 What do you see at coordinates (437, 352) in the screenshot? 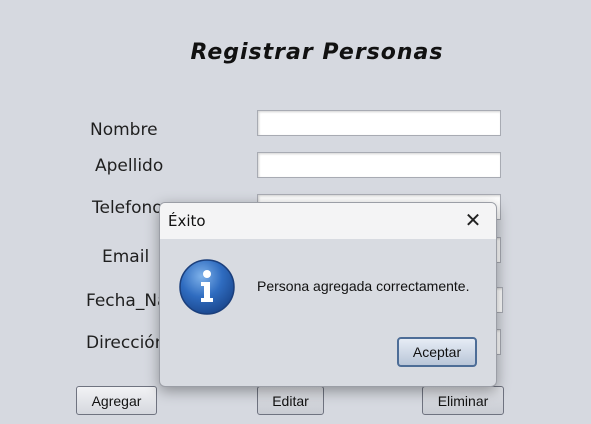
I see `aceptar-button: Aceptar` at bounding box center [437, 352].